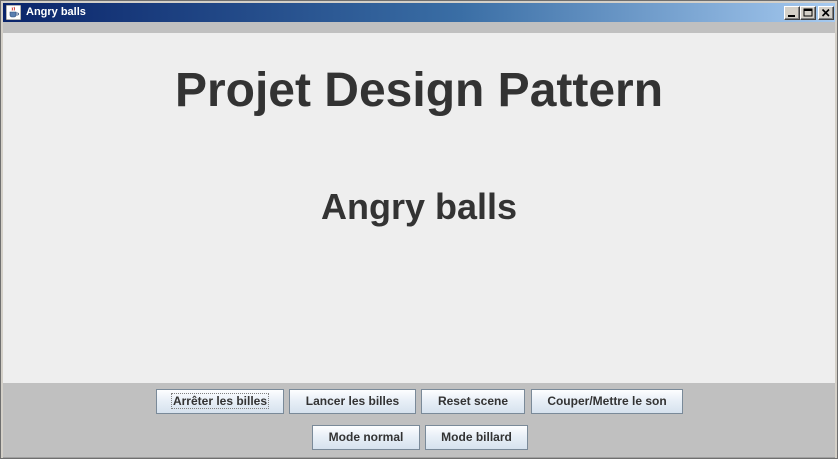 Image resolution: width=838 pixels, height=459 pixels. What do you see at coordinates (419, 12) in the screenshot?
I see `title-bar: Angry balls` at bounding box center [419, 12].